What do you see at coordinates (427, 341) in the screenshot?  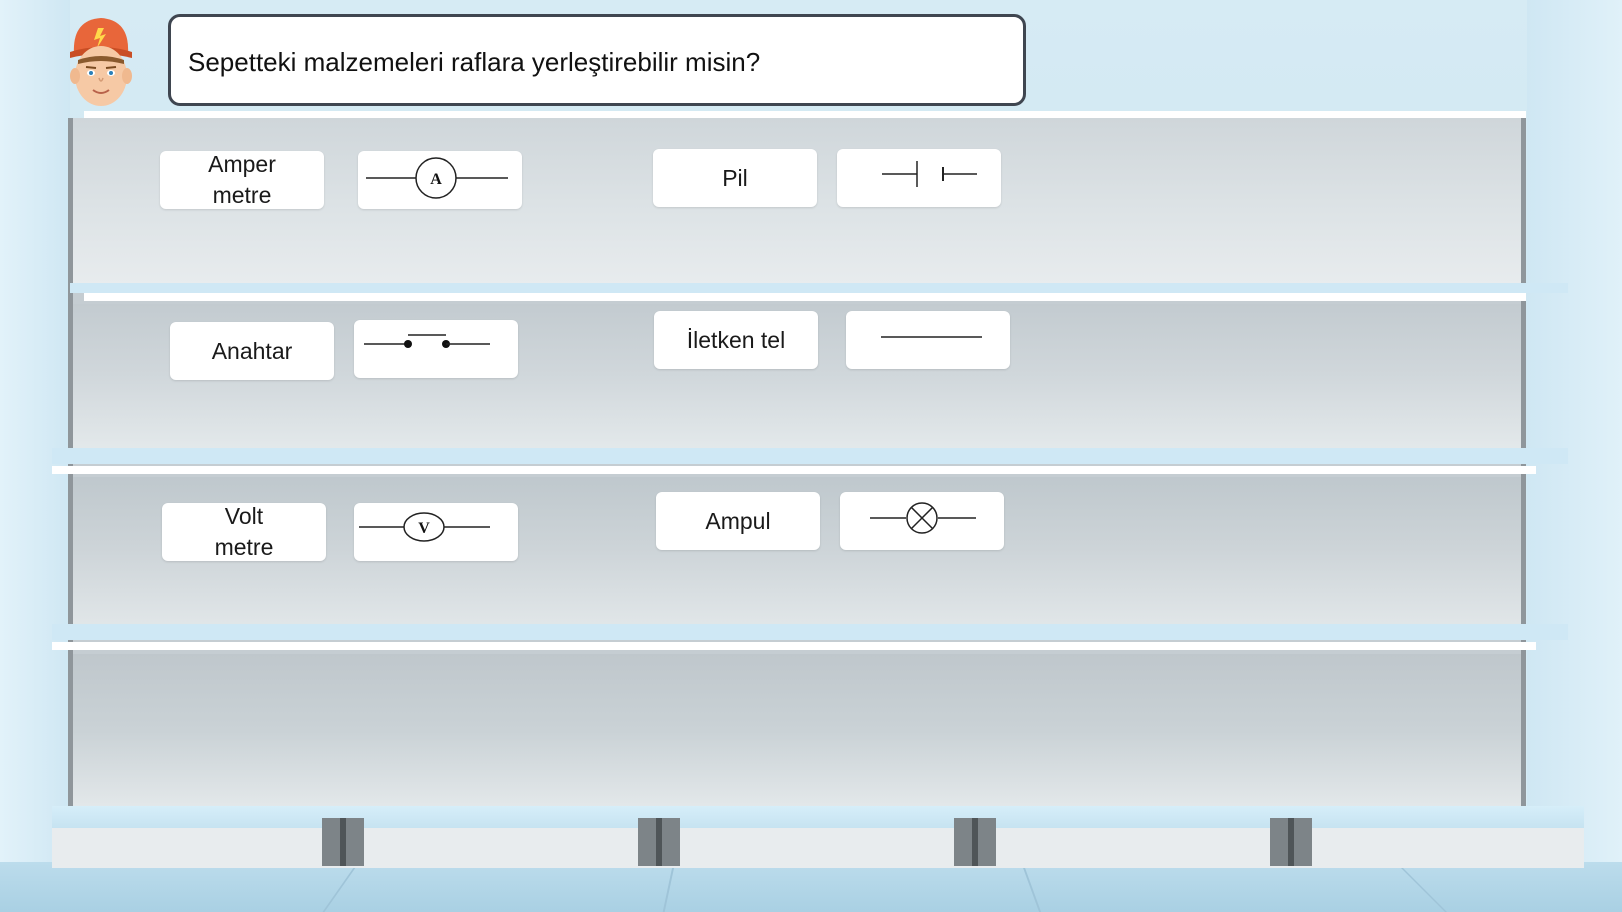 I see `switch-symbol-icon` at bounding box center [427, 341].